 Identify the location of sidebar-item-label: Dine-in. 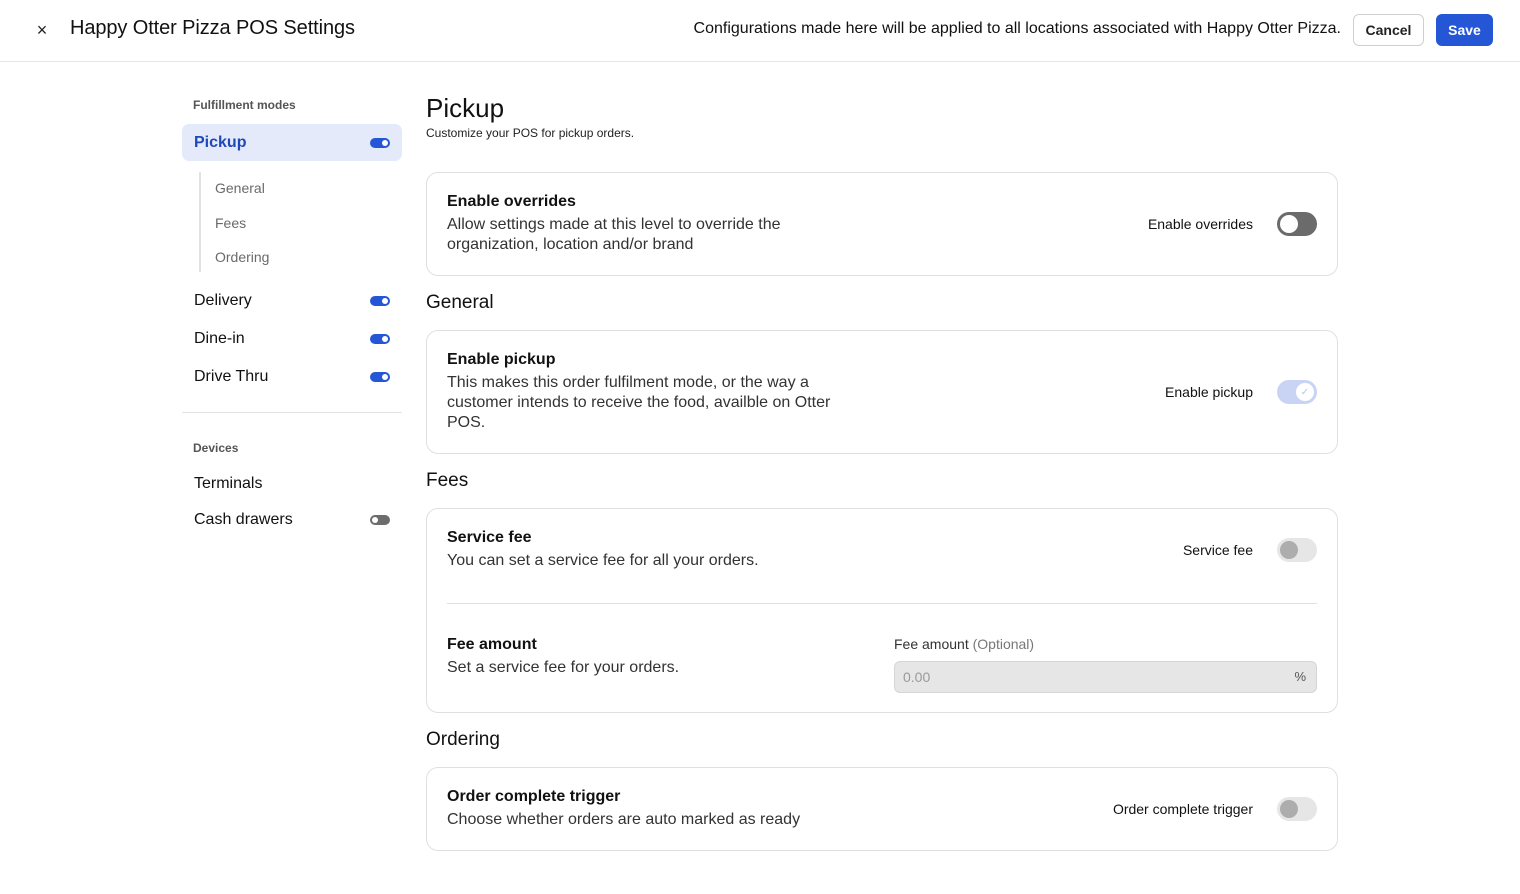
(219, 338).